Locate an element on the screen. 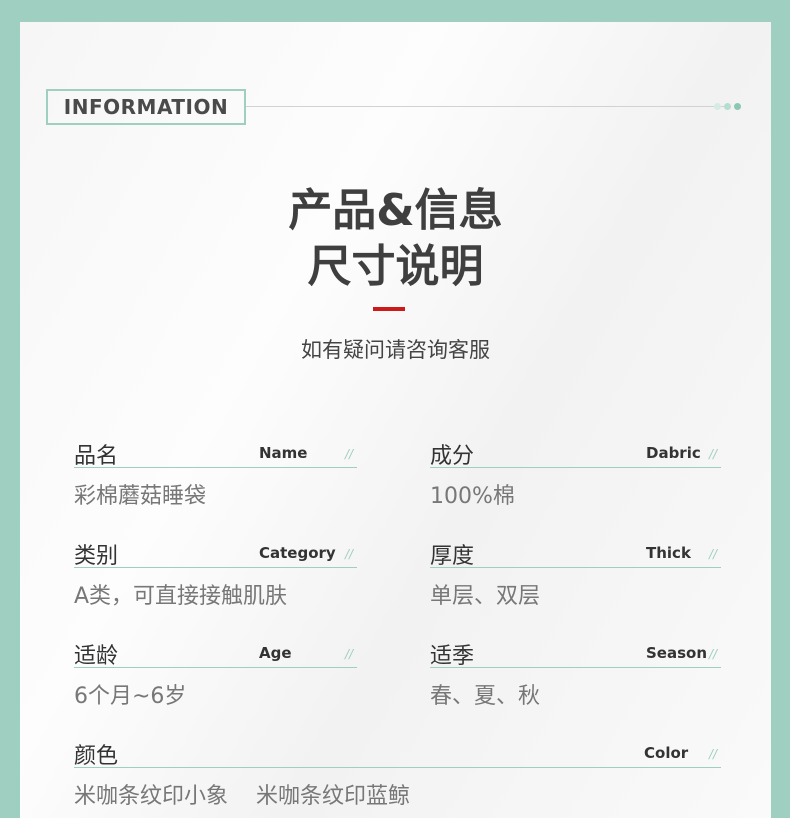 This screenshot has width=790, height=818. dot-light is located at coordinates (717, 106).